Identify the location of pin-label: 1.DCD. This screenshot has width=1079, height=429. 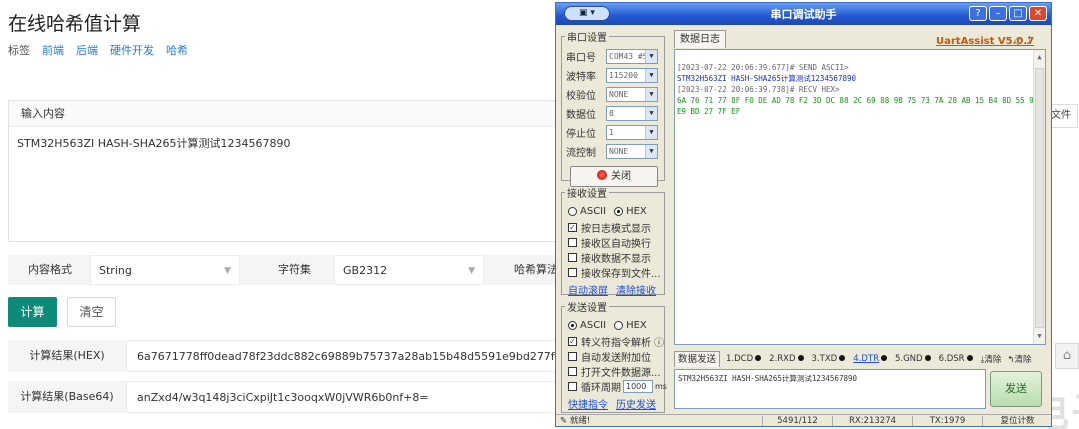
(740, 359).